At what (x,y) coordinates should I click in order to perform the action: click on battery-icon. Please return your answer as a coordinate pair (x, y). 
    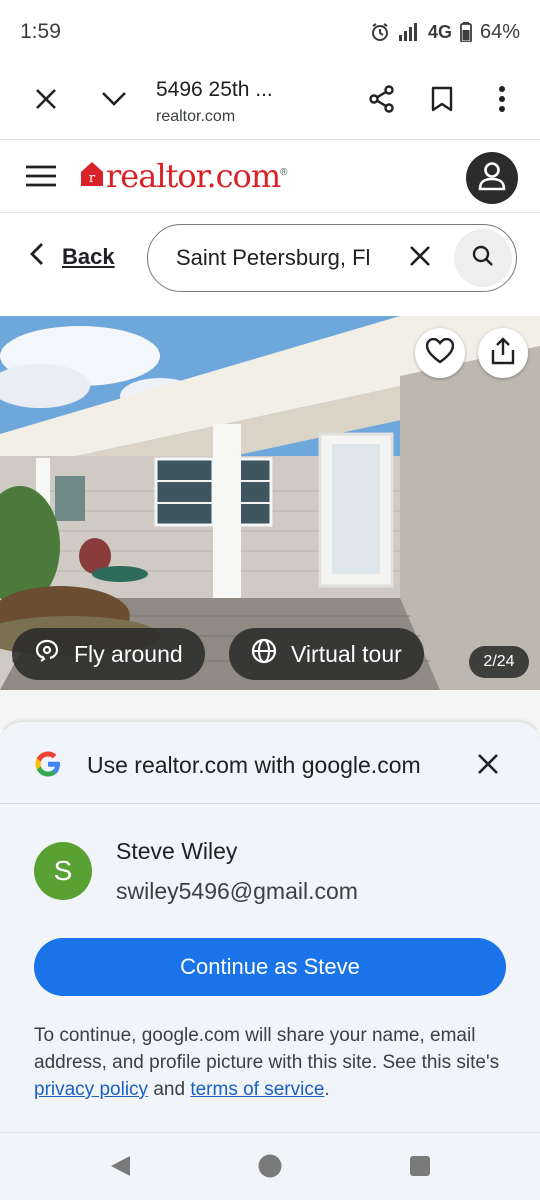
    Looking at the image, I should click on (466, 32).